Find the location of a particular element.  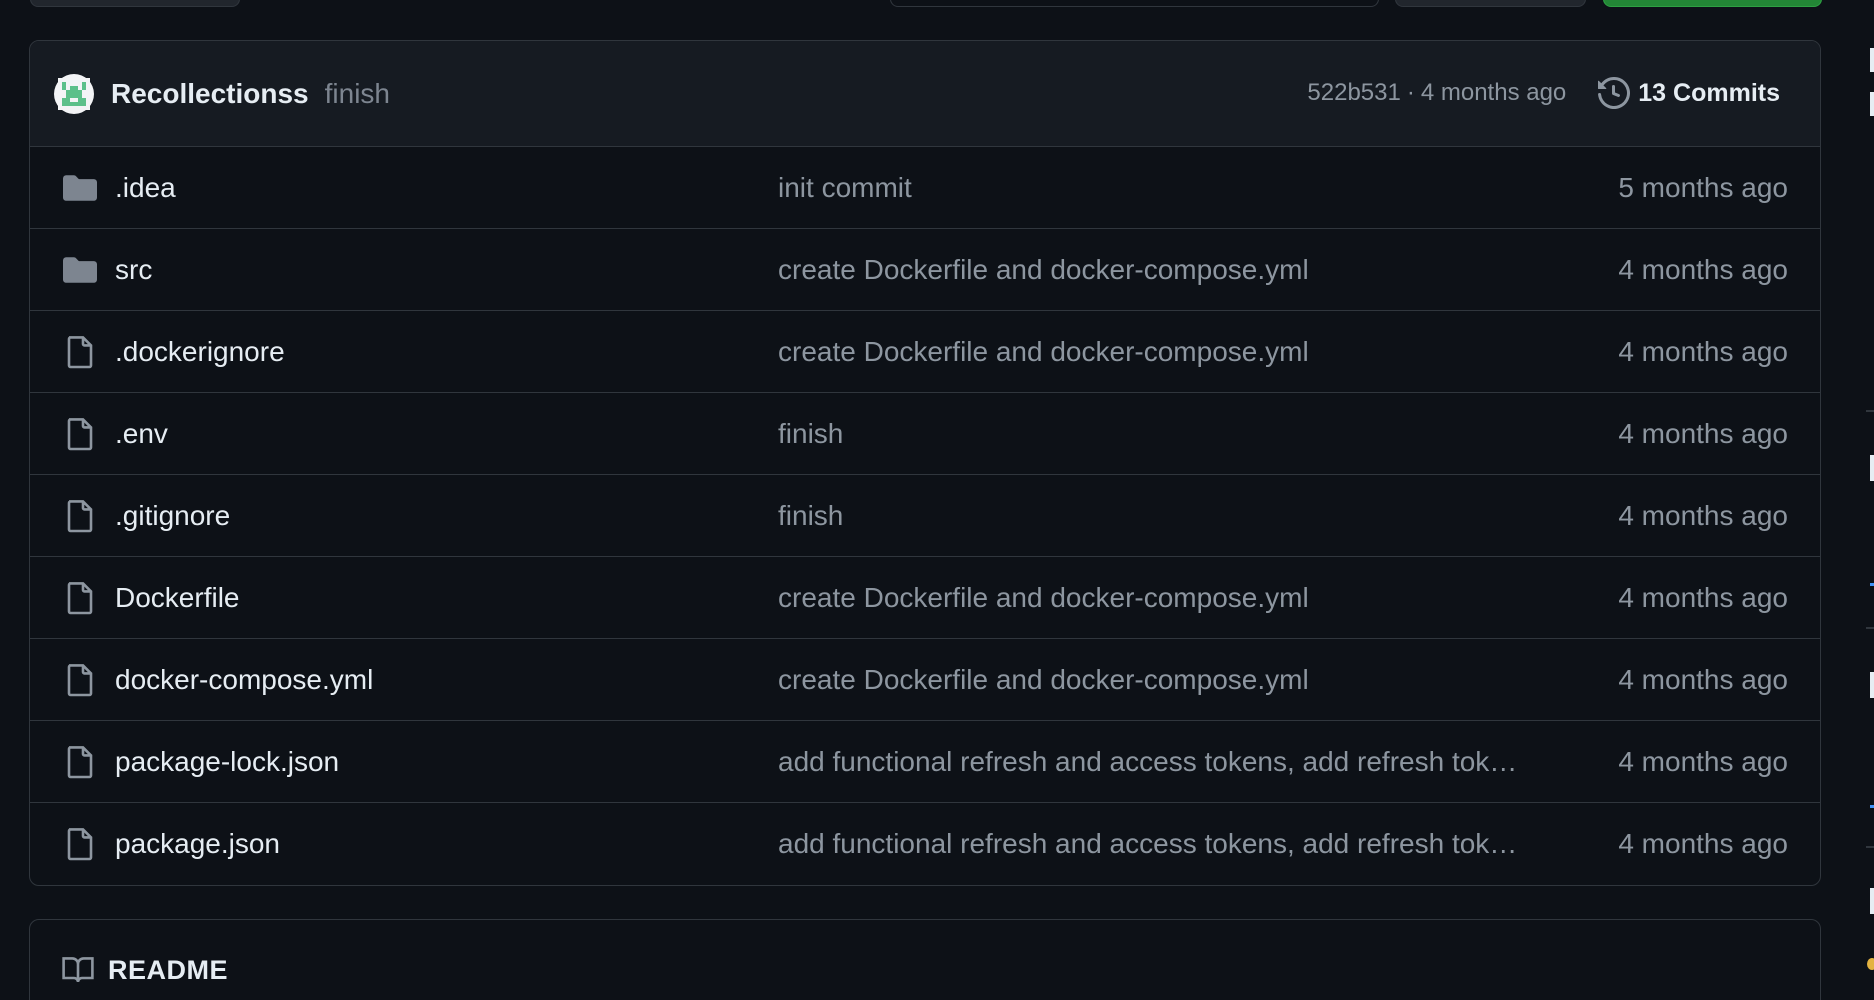

file-age: 5 months ago is located at coordinates (1703, 187).